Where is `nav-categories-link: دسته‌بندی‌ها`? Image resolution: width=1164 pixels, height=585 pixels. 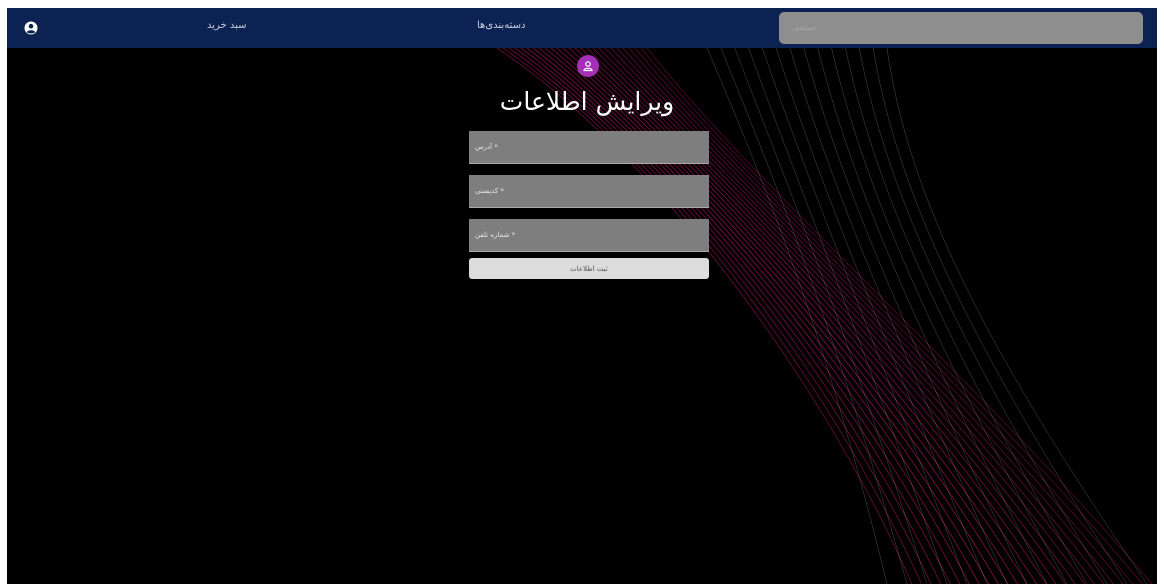 nav-categories-link: دسته‌بندی‌ها is located at coordinates (501, 25).